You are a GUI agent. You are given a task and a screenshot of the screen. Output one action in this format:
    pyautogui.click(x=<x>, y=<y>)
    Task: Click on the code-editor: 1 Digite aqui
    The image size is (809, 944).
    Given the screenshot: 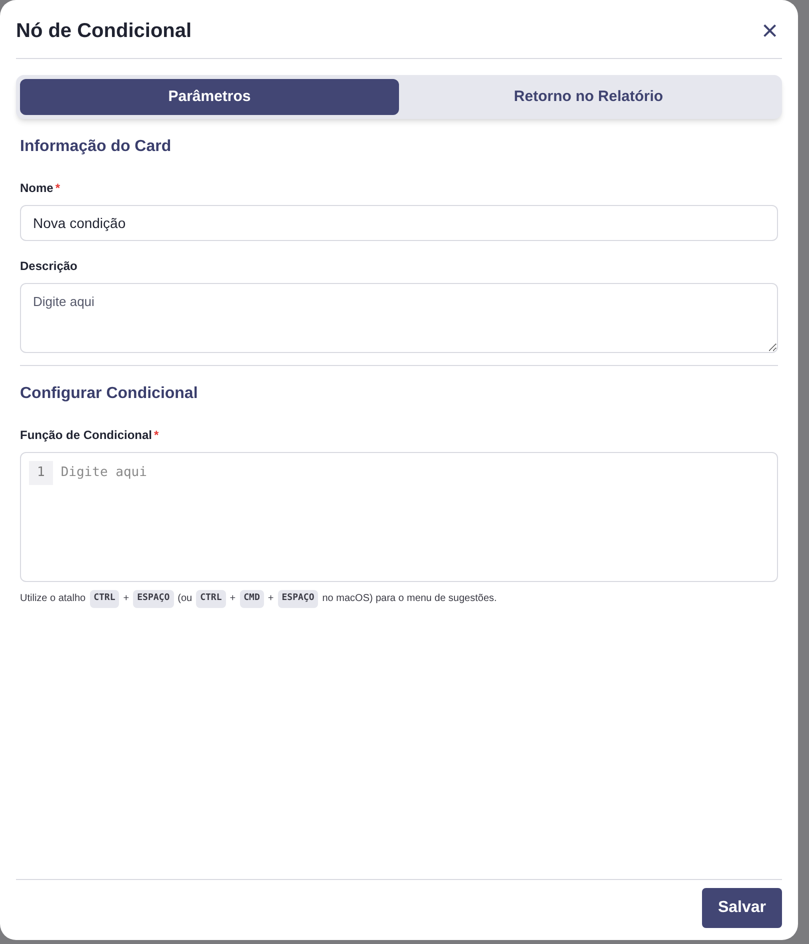 What is the action you would take?
    pyautogui.click(x=399, y=517)
    